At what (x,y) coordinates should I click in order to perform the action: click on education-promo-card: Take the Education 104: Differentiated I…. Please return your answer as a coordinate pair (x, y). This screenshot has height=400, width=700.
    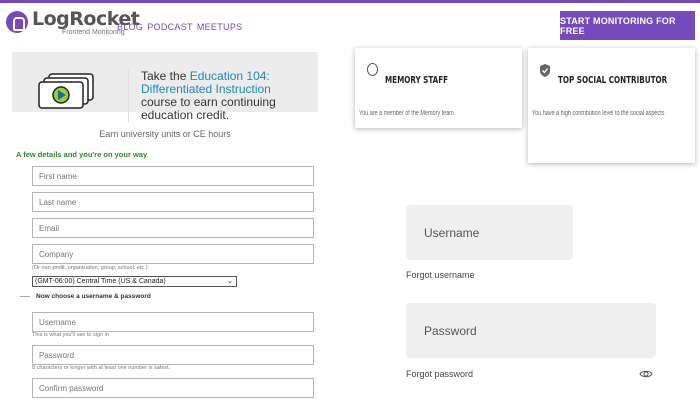
    Looking at the image, I should click on (165, 87).